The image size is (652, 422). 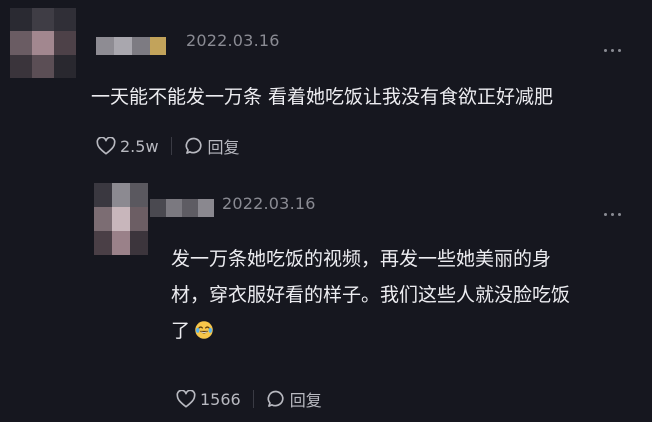 I want to click on like-button: 1566, so click(x=208, y=399).